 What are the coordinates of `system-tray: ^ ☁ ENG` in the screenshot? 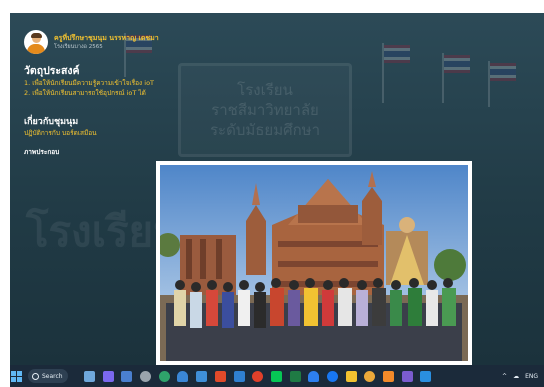 It's located at (517, 376).